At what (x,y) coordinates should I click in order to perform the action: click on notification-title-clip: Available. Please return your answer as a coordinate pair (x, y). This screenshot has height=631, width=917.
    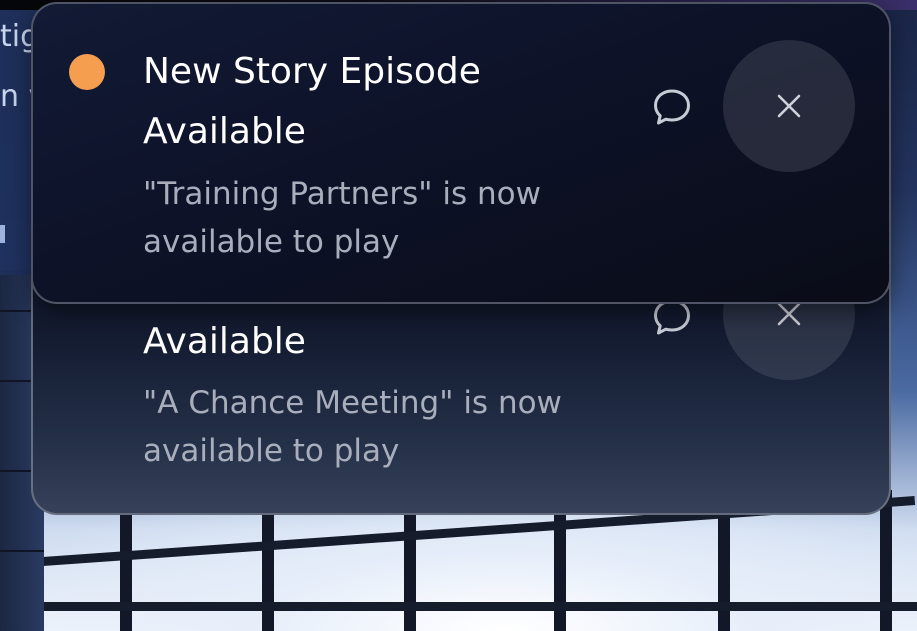
    Looking at the image, I should click on (353, 342).